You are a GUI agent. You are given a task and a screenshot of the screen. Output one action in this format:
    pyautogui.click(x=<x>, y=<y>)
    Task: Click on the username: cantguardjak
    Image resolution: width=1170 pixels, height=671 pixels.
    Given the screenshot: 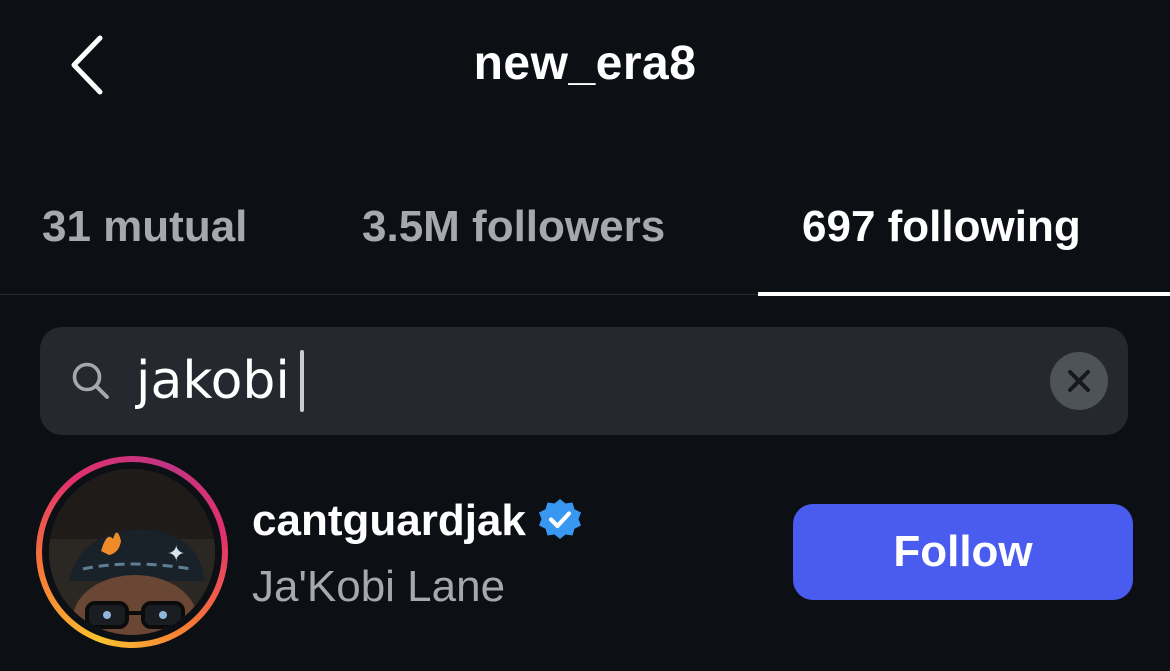 What is the action you would take?
    pyautogui.click(x=389, y=520)
    